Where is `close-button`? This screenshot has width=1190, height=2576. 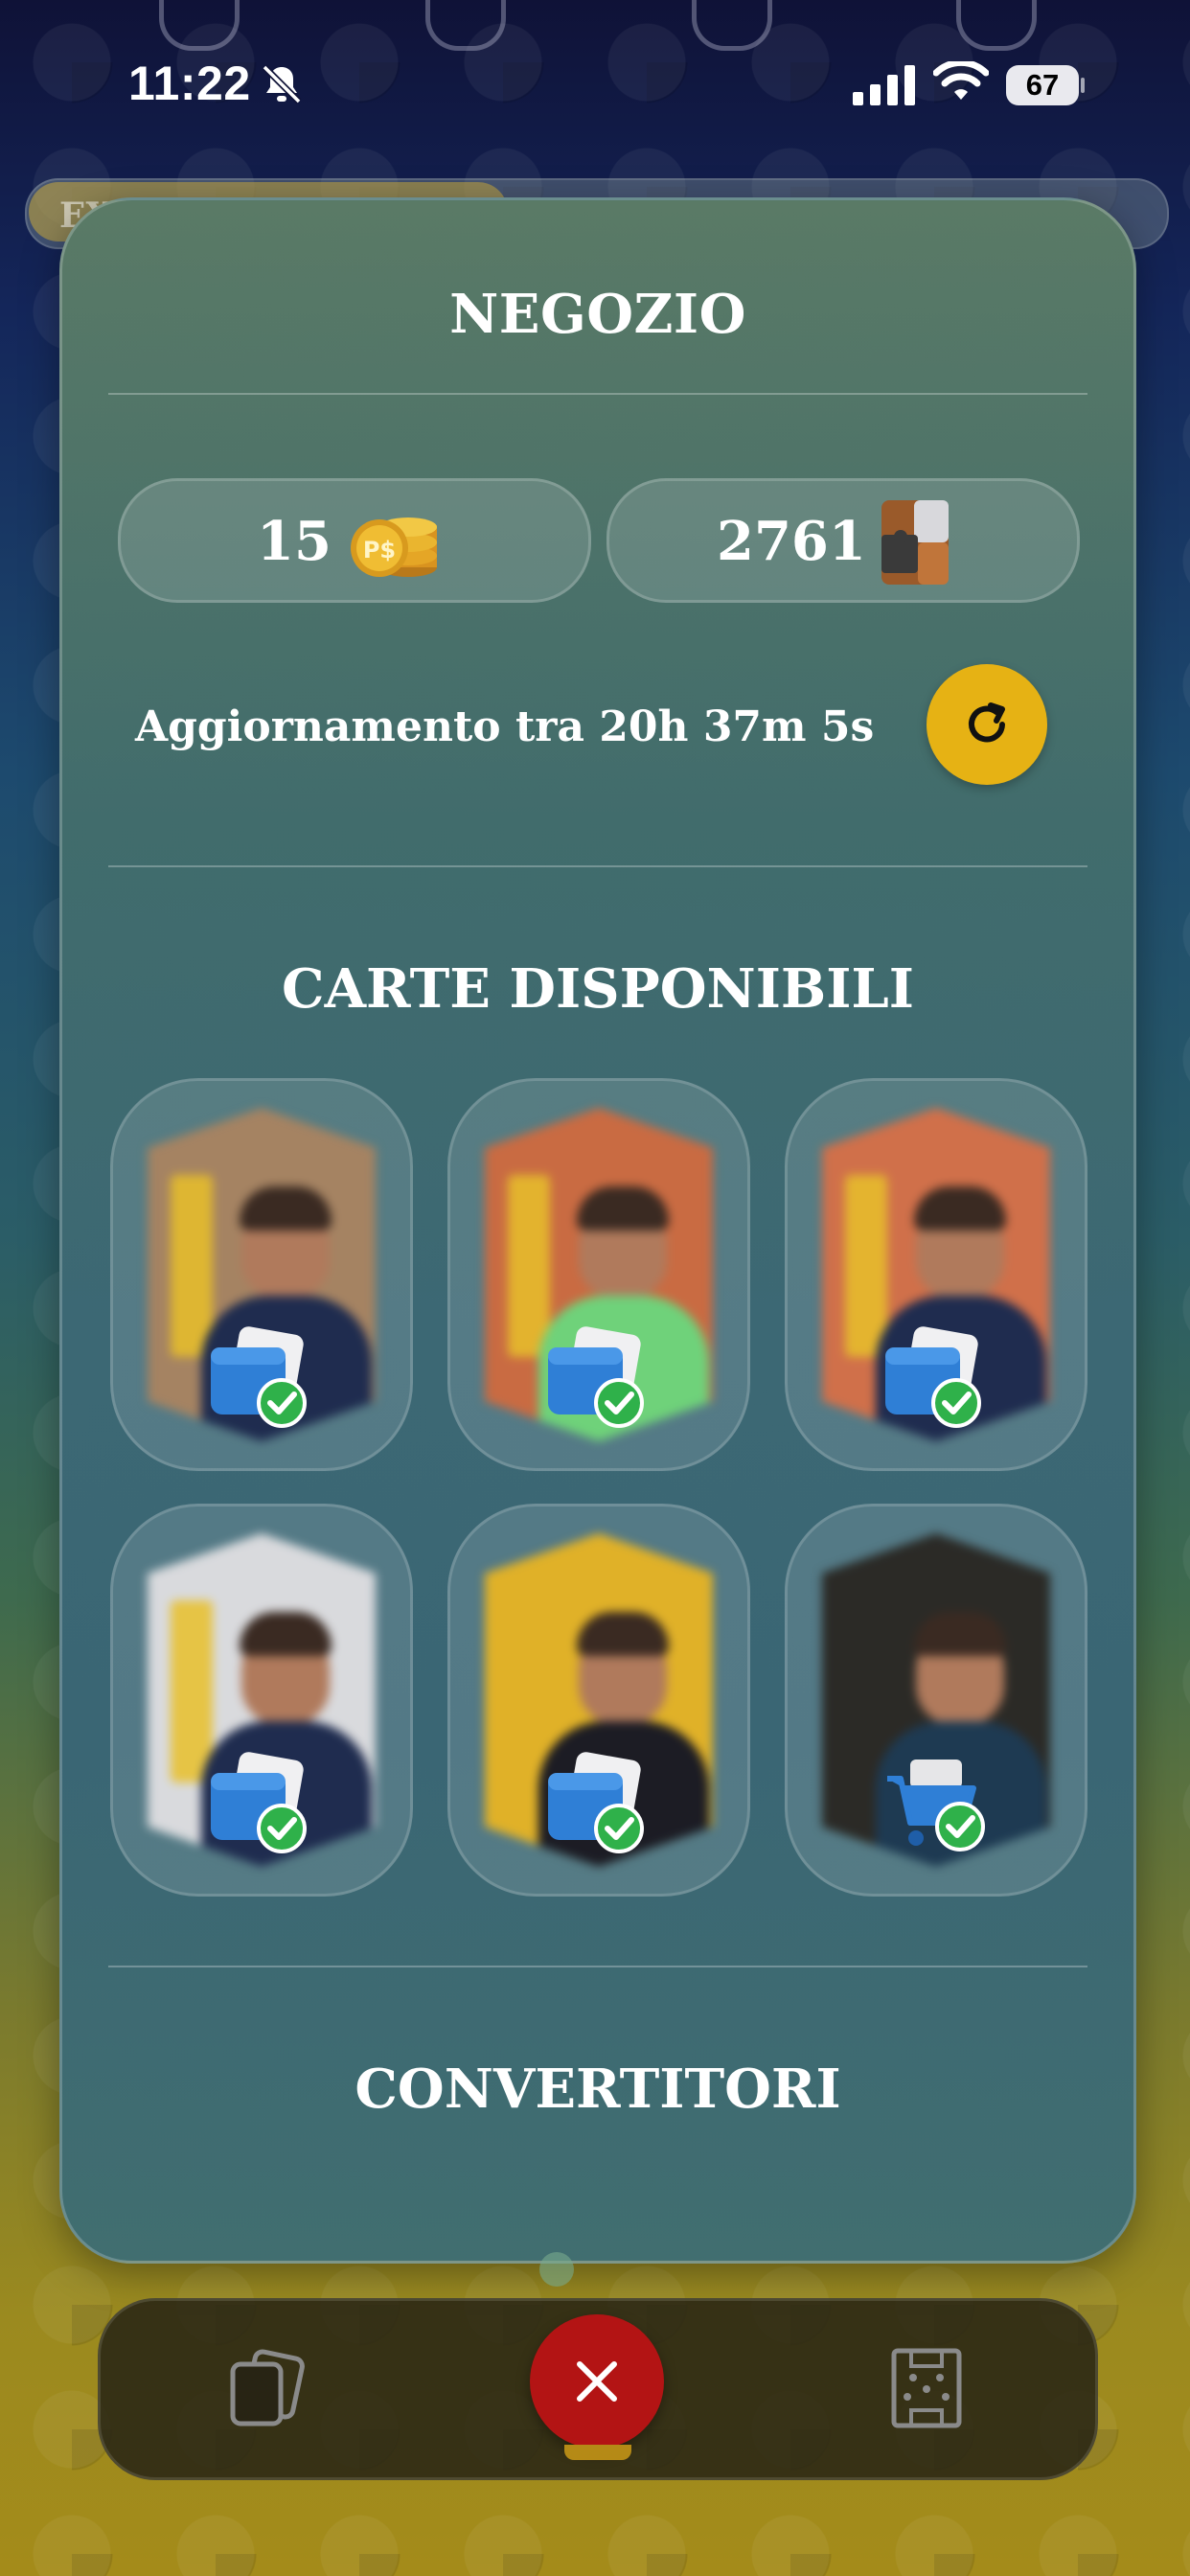
close-button is located at coordinates (597, 2381).